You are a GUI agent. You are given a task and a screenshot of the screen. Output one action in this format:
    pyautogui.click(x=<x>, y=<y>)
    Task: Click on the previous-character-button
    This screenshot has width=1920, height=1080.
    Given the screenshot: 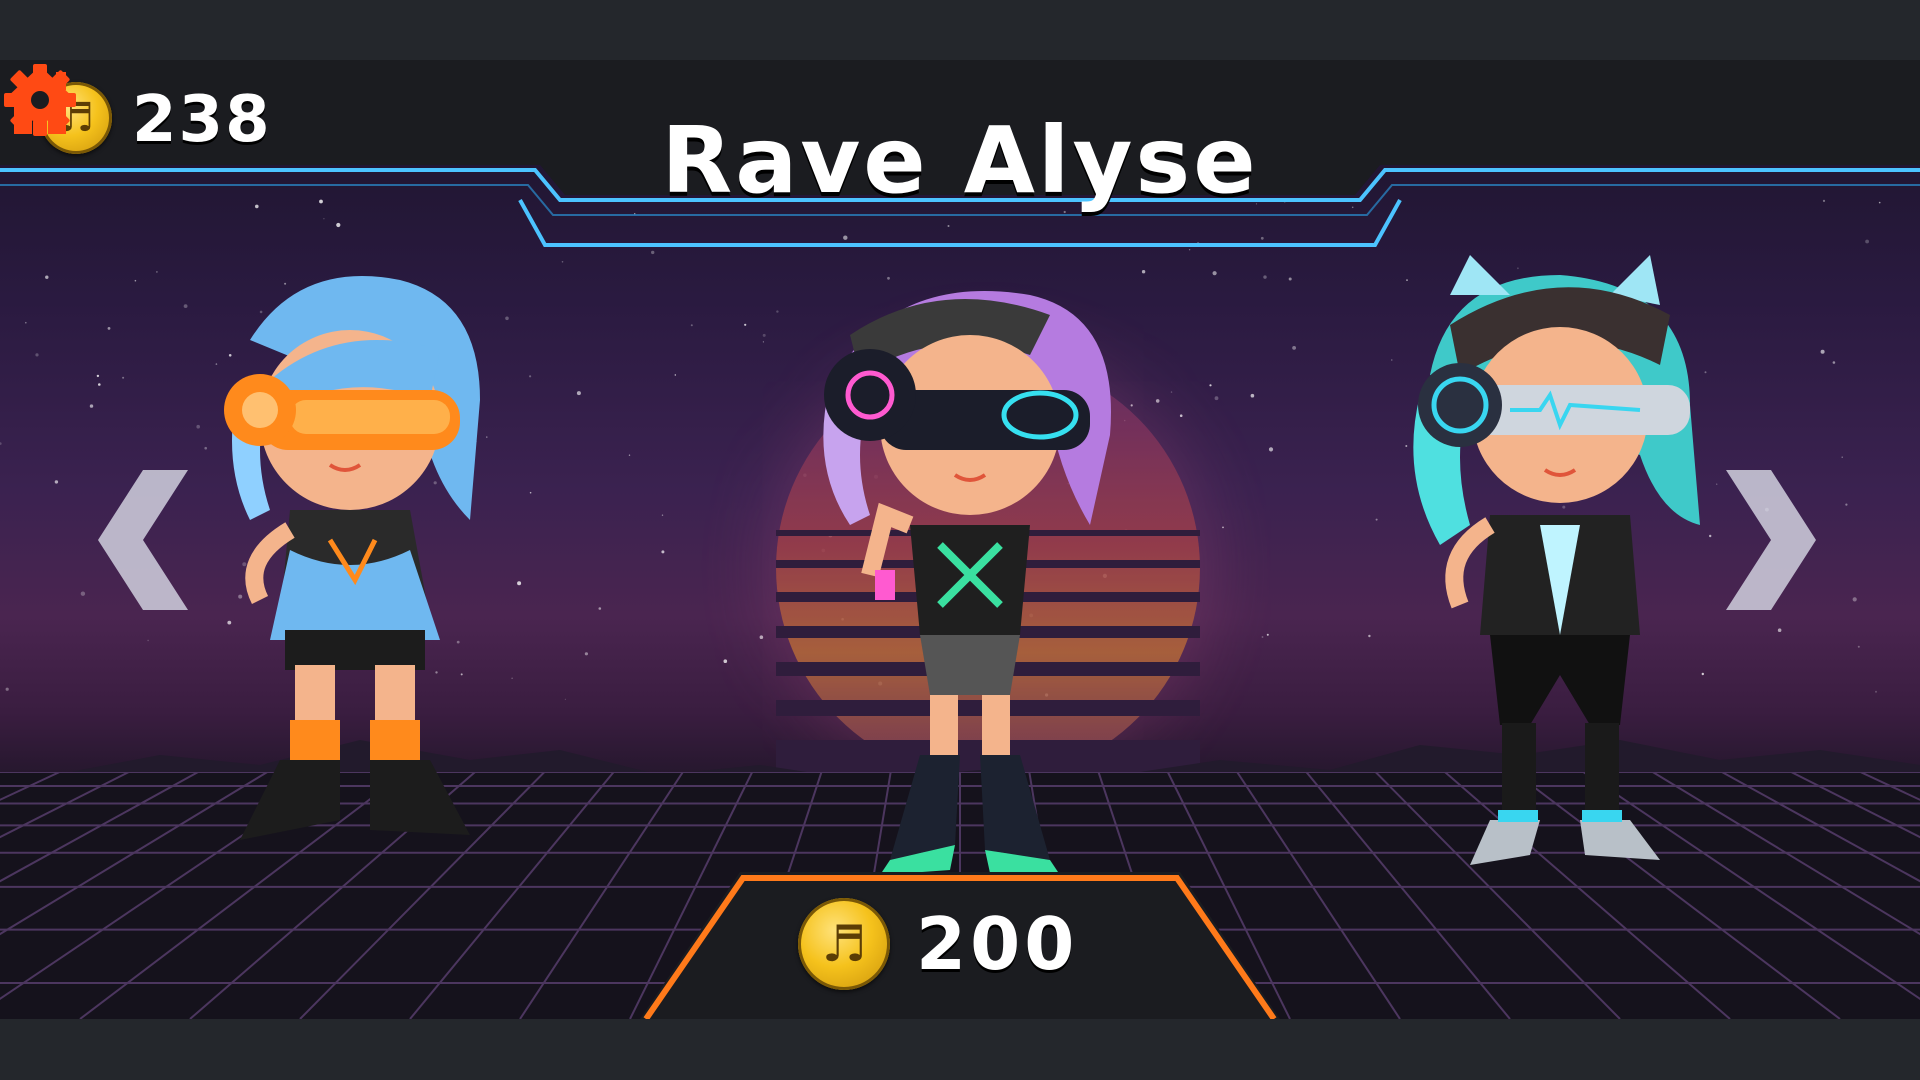 What is the action you would take?
    pyautogui.click(x=148, y=540)
    